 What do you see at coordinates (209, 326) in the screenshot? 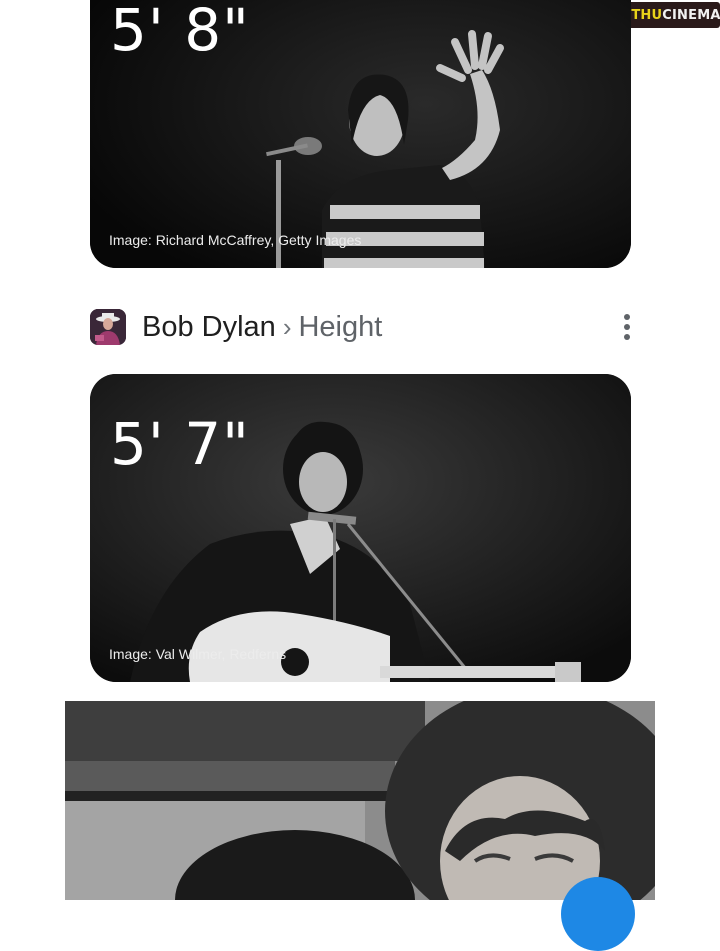
I see `artist-name: Bob Dylan` at bounding box center [209, 326].